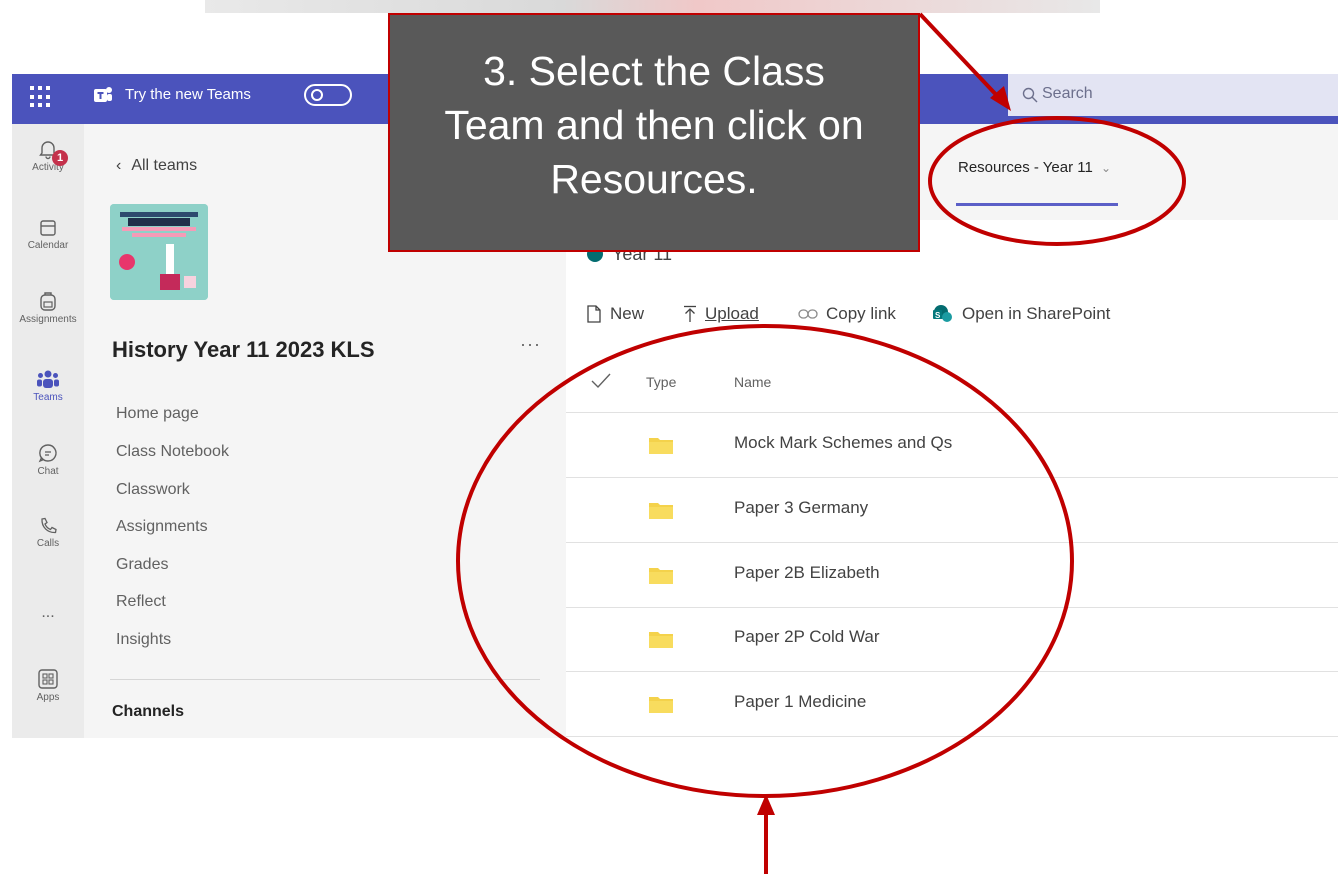 This screenshot has width=1338, height=874. What do you see at coordinates (961, 58) in the screenshot?
I see `callout-arrow` at bounding box center [961, 58].